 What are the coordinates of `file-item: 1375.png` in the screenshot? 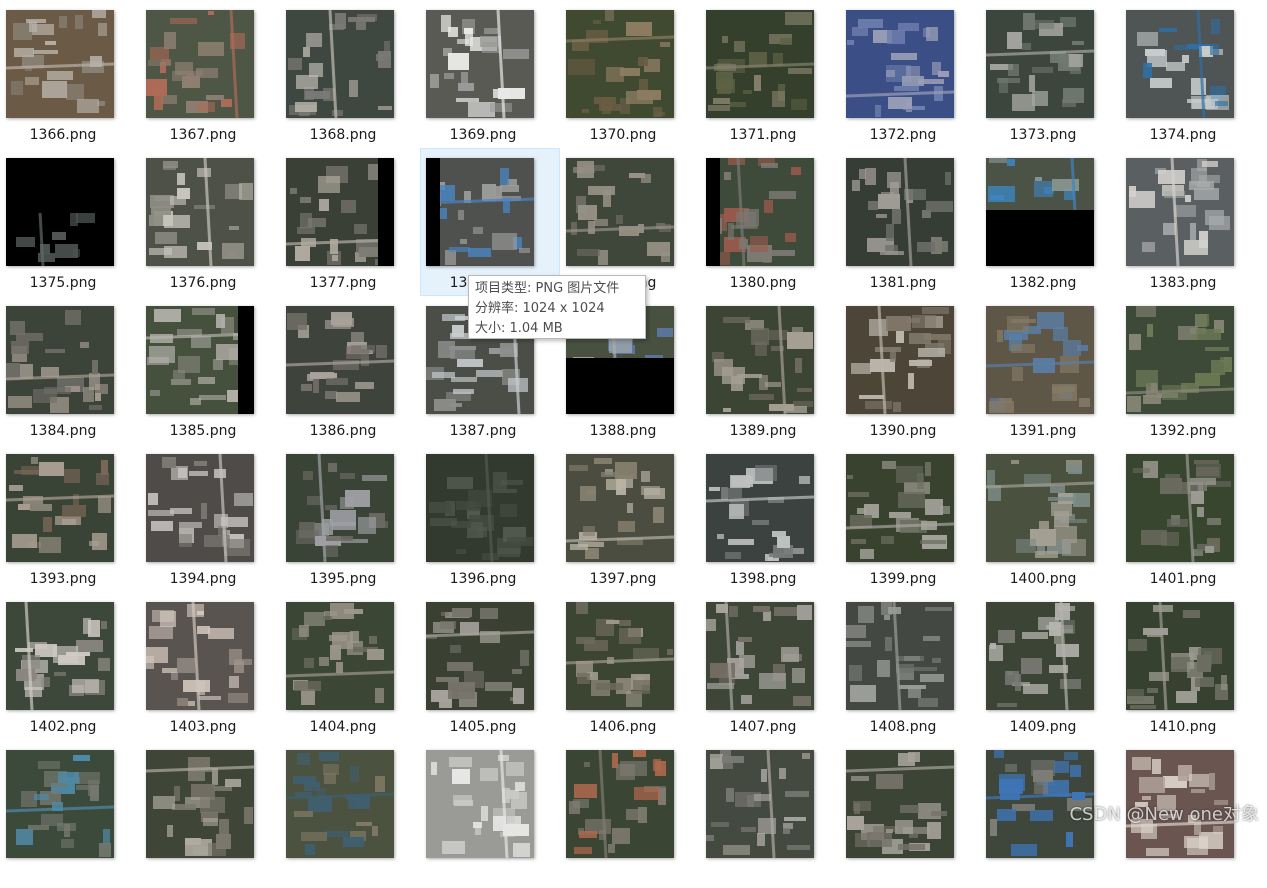 It's located at (70, 222).